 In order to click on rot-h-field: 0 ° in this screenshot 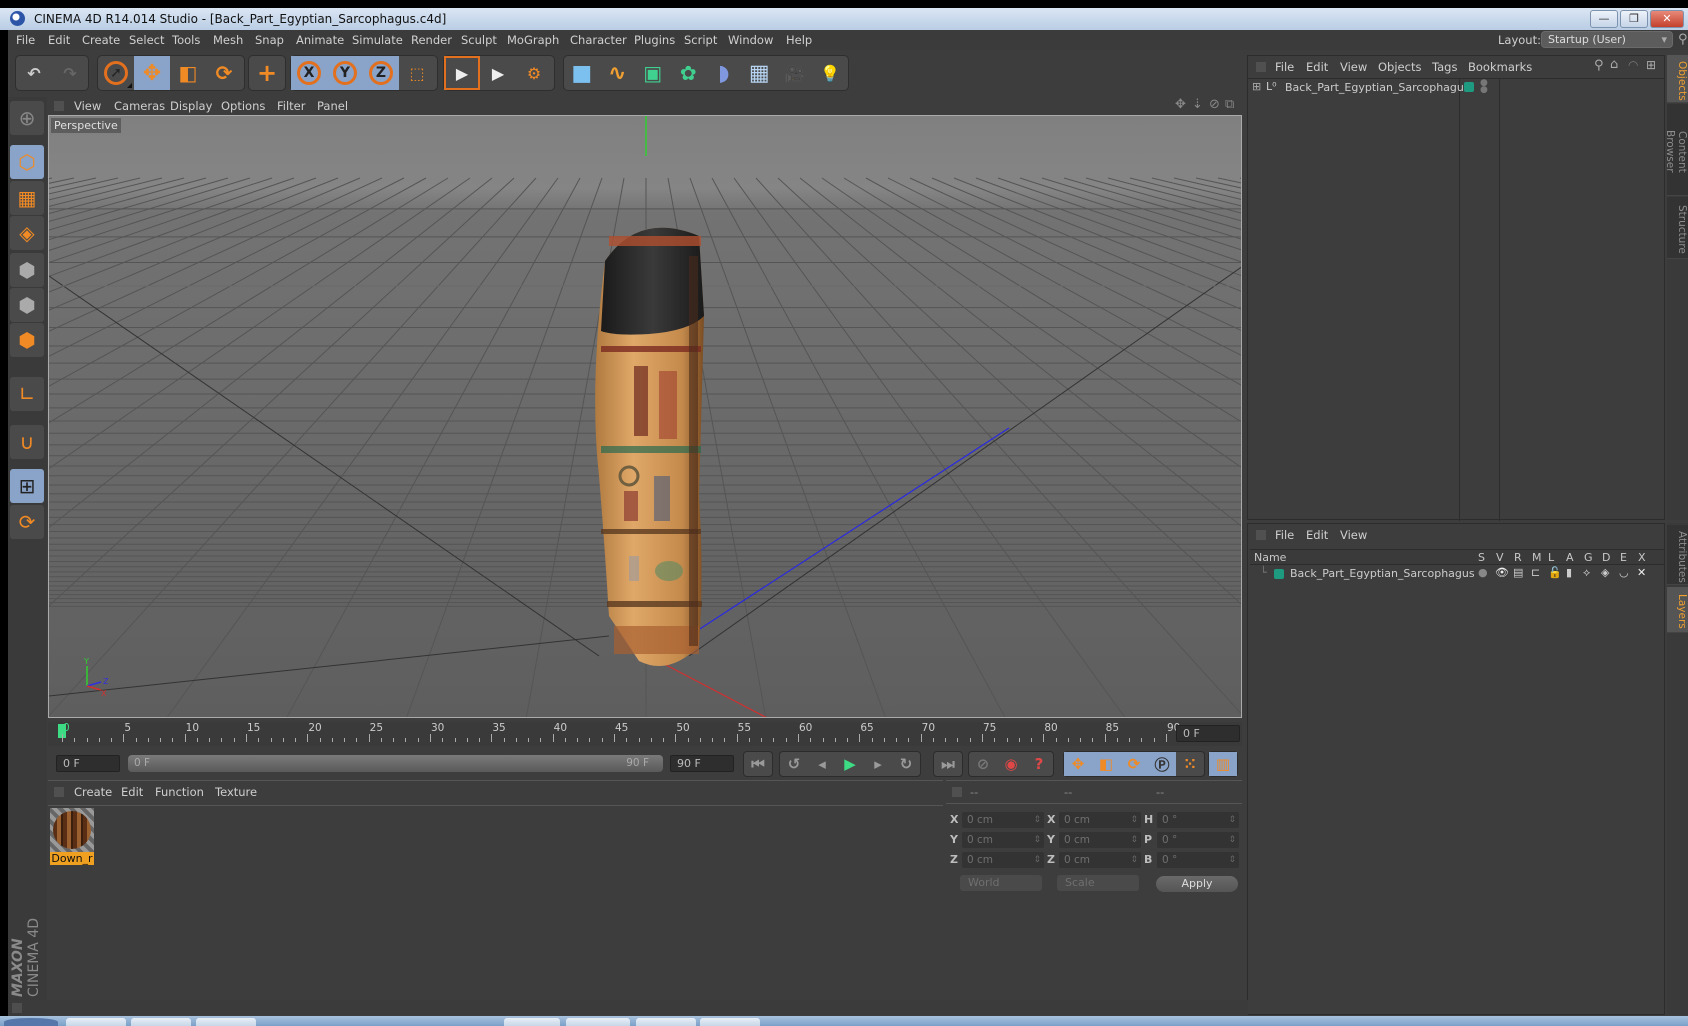, I will do `click(1198, 820)`.